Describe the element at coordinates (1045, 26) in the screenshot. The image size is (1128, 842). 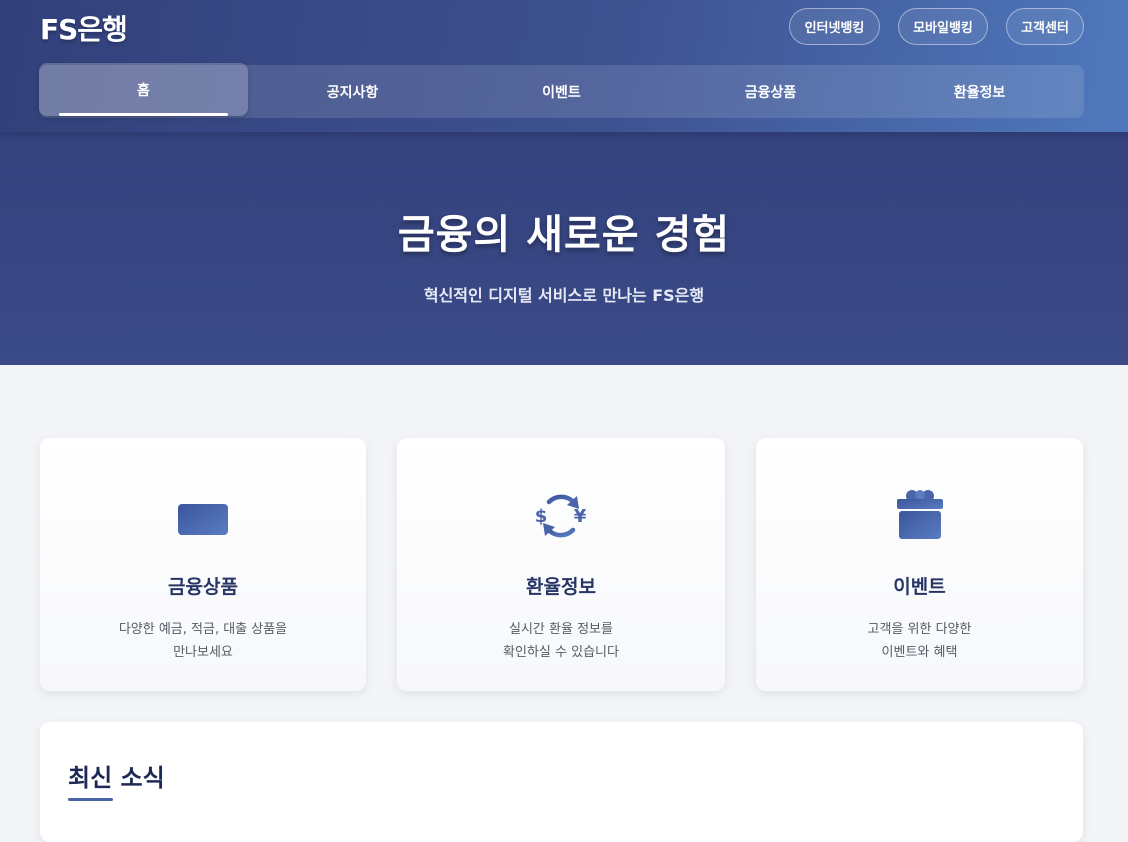
I see `customer-center-button: 고객센터` at that location.